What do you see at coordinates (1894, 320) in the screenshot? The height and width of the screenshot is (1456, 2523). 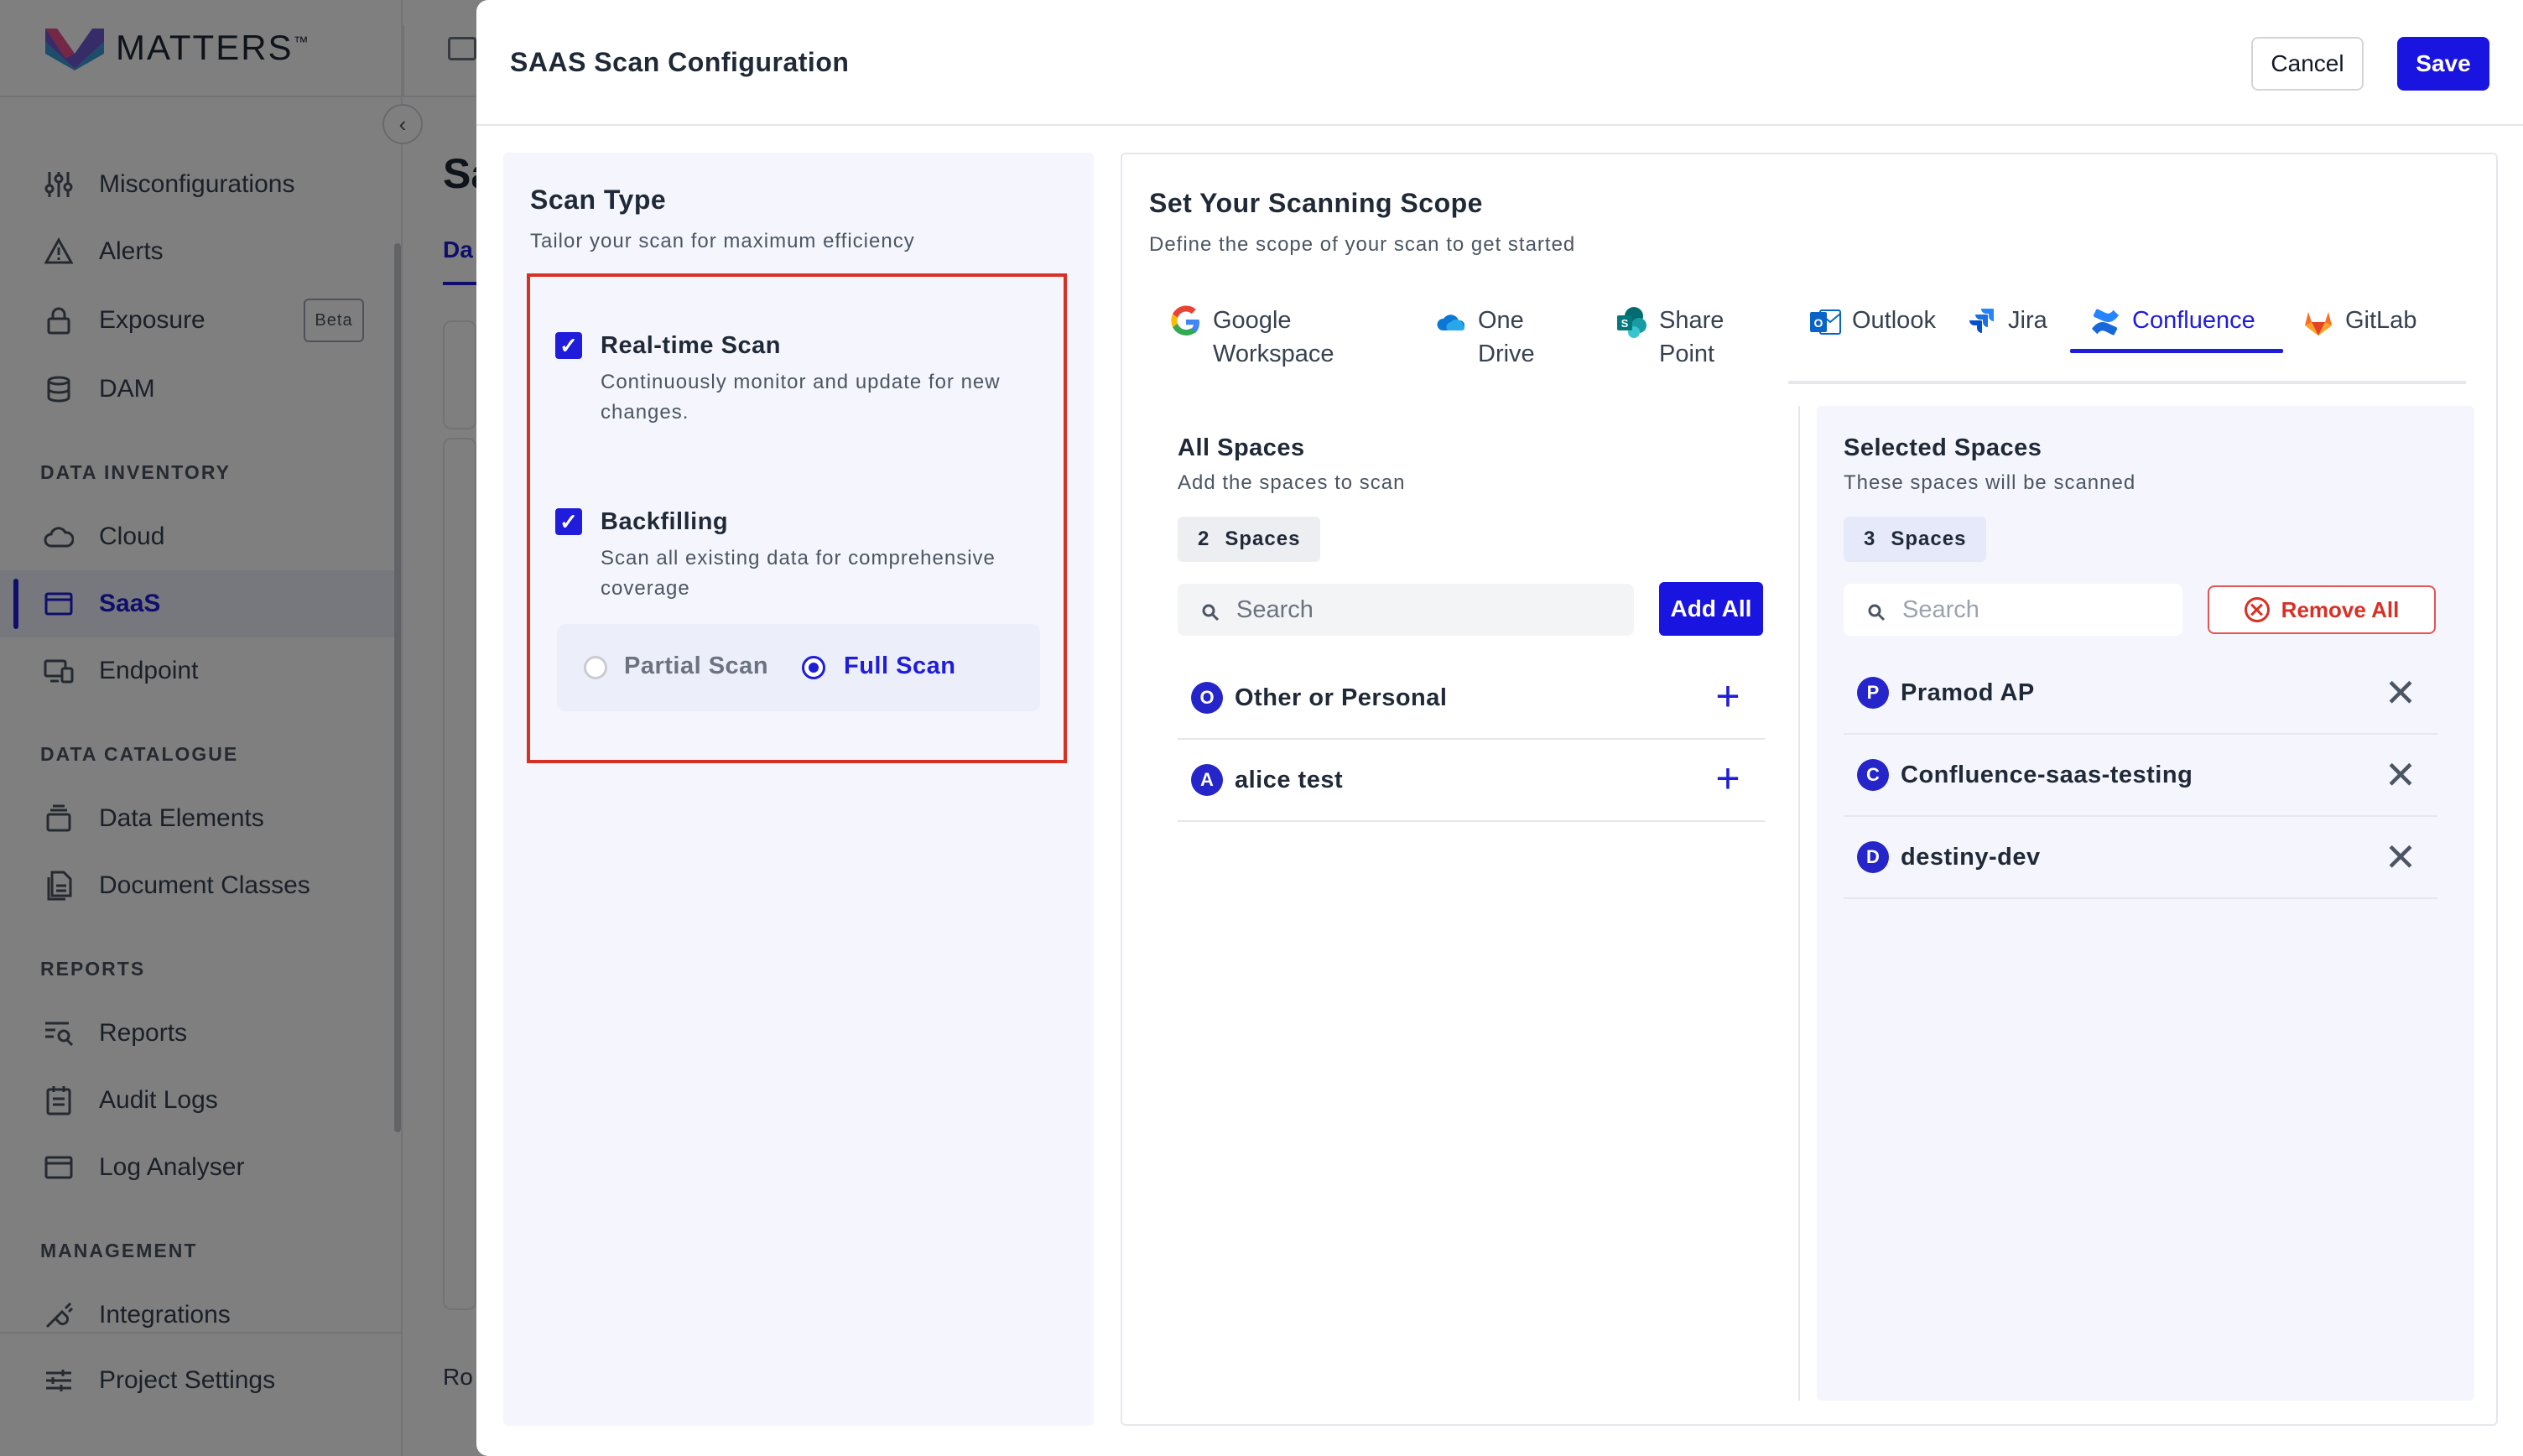 I see `tab-label: Outlook` at bounding box center [1894, 320].